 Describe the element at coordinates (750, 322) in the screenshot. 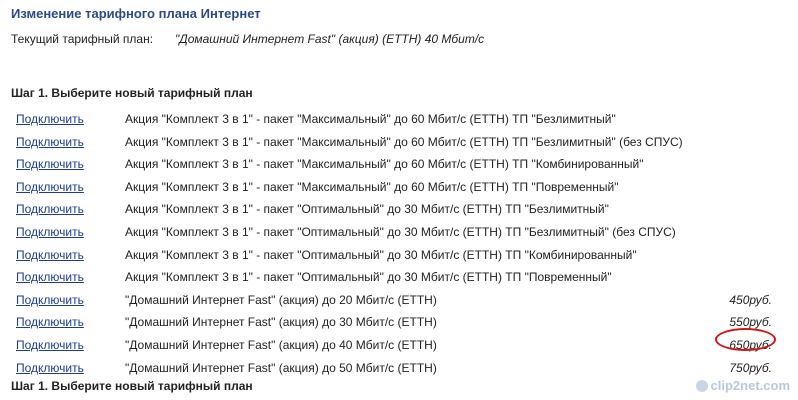

I see `tariff-price: 550руб.` at that location.